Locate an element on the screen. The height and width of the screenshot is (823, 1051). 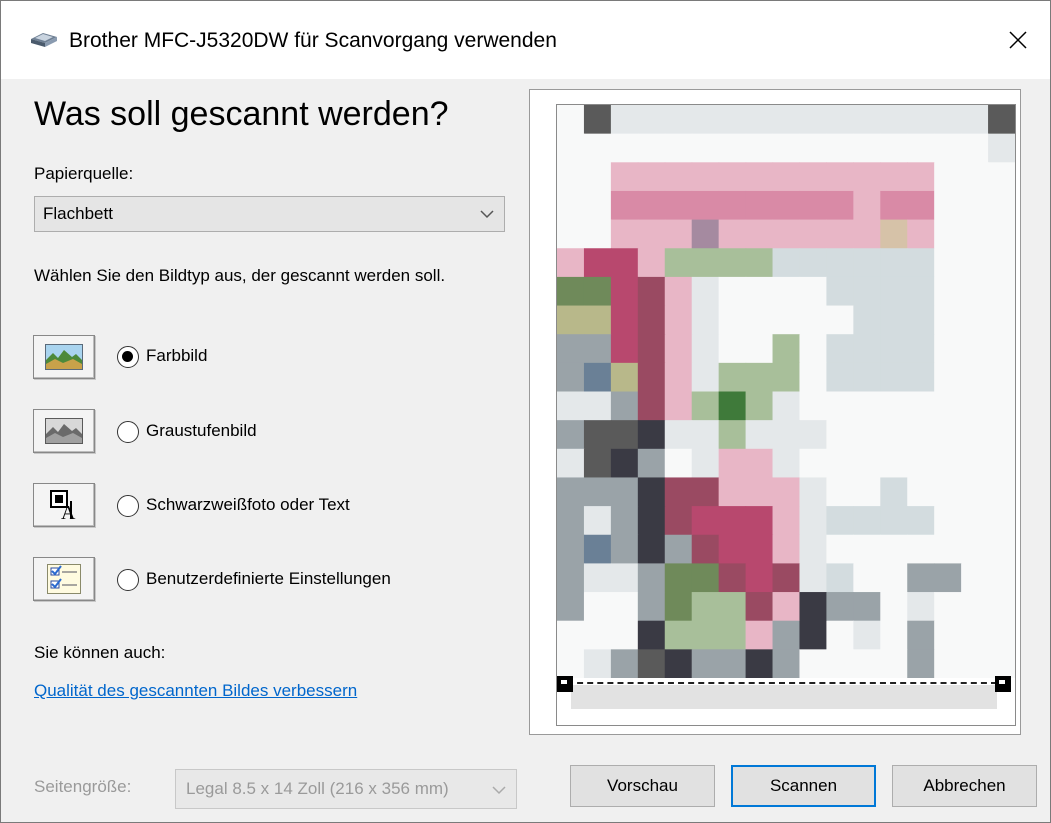
grayscale-photo-button is located at coordinates (64, 431).